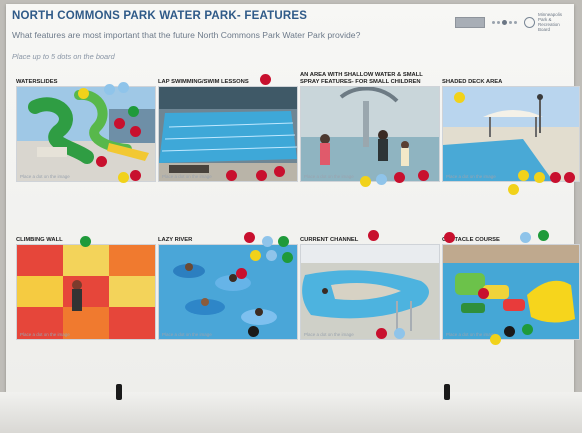 This screenshot has height=433, width=582. What do you see at coordinates (37, 82) in the screenshot?
I see `tile-label: WATERSLIDES` at bounding box center [37, 82].